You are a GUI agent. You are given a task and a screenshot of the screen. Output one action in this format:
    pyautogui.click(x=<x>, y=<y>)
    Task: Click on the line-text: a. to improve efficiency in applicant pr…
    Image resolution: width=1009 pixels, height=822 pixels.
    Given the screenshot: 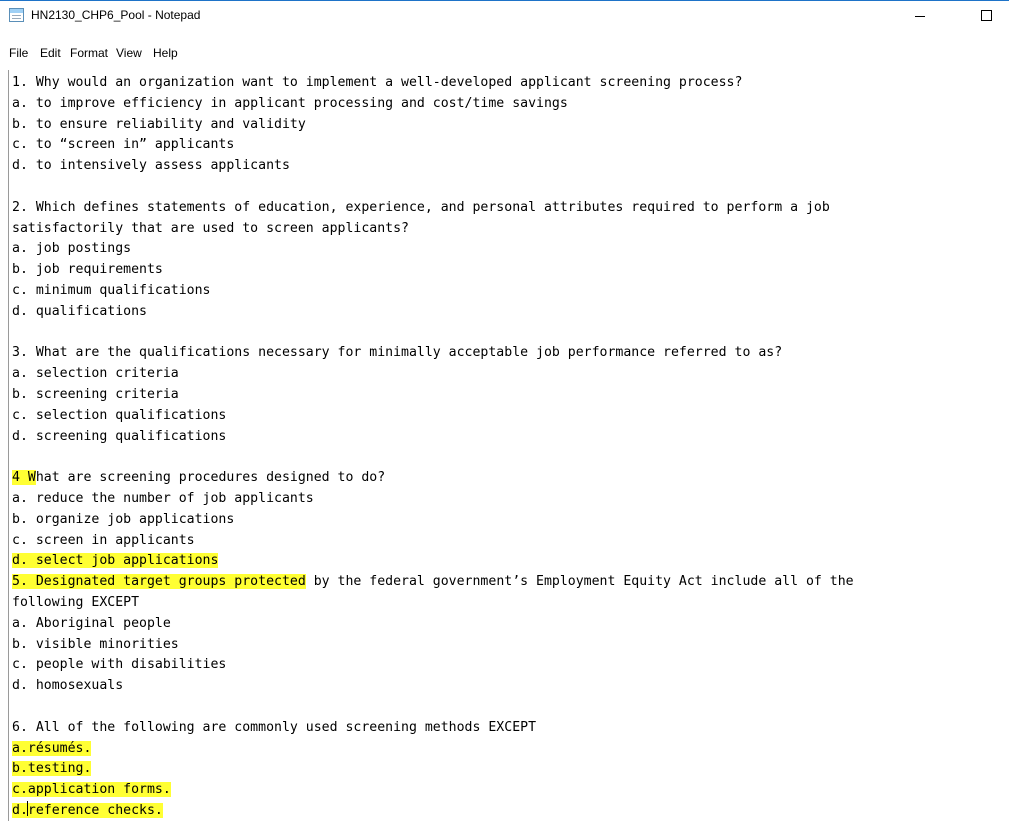 What is the action you would take?
    pyautogui.click(x=290, y=103)
    